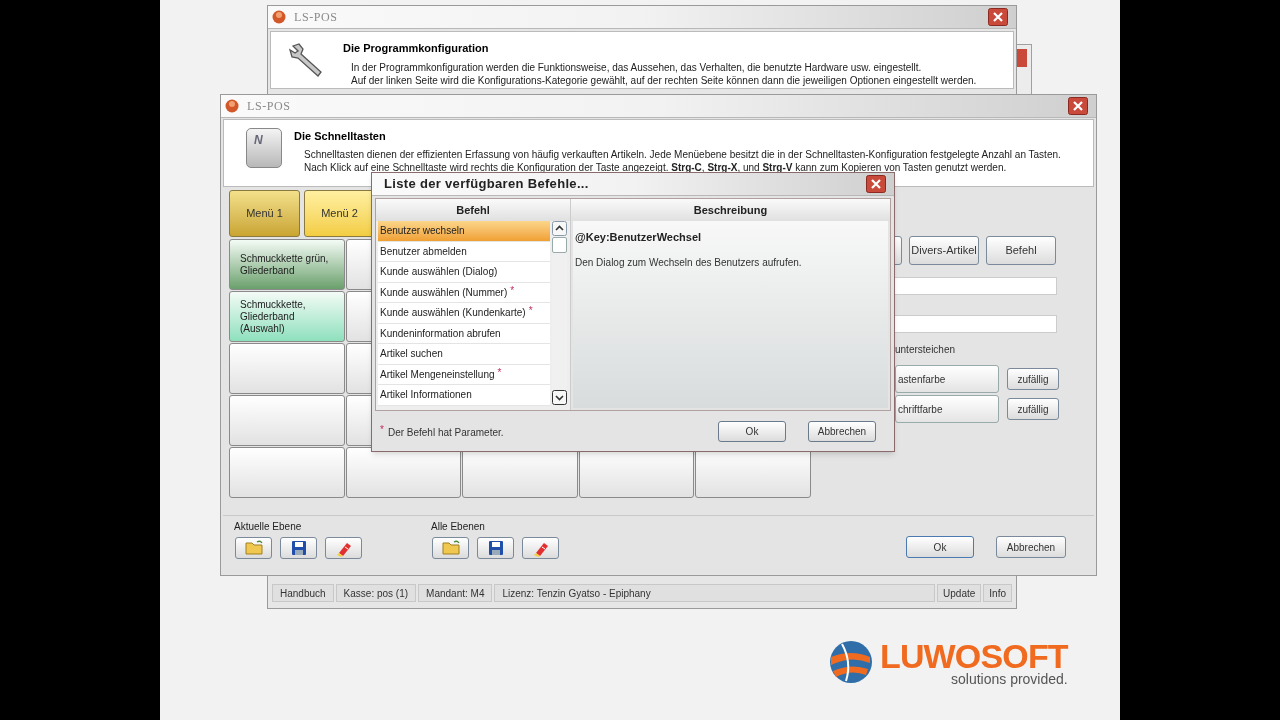 The height and width of the screenshot is (720, 1280). I want to click on quick-key: Schmuckkette, Gliederband (Auswahl), so click(287, 316).